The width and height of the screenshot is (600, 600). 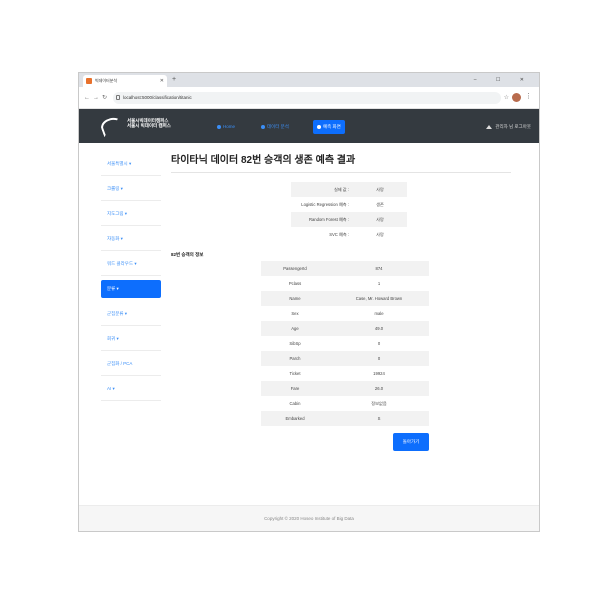 What do you see at coordinates (263, 160) in the screenshot?
I see `page-title: 타이타닉 데이터 82번 승객의 생존 예측 결과` at bounding box center [263, 160].